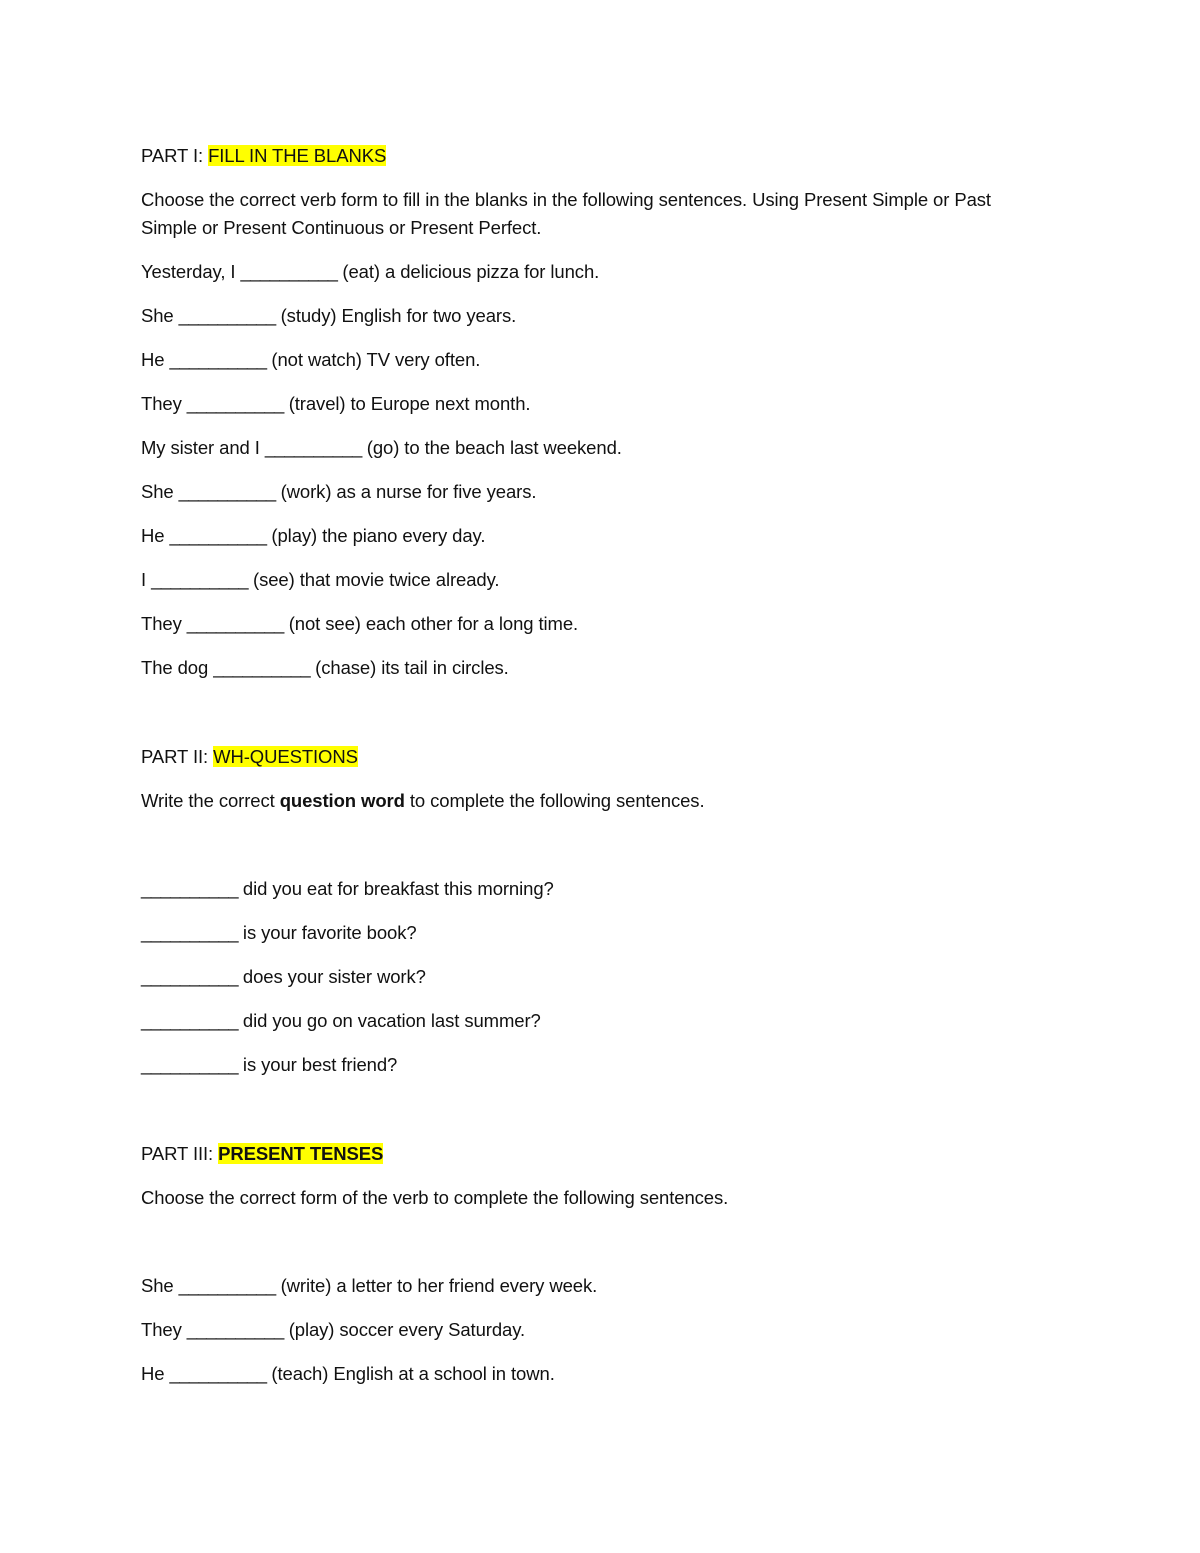  Describe the element at coordinates (191, 271) in the screenshot. I see `item-text-before: Yesterday, I` at that location.